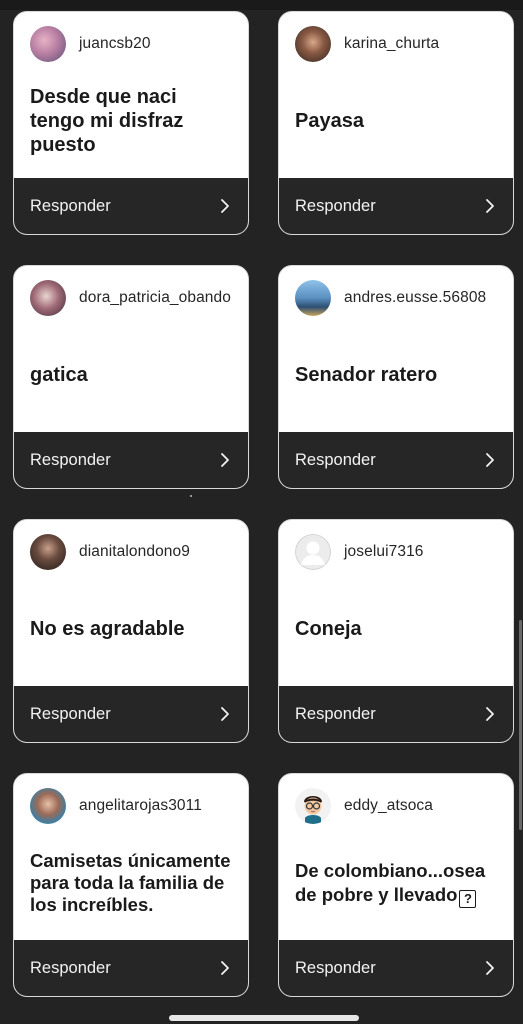  What do you see at coordinates (384, 552) in the screenshot?
I see `username: joselui7316` at bounding box center [384, 552].